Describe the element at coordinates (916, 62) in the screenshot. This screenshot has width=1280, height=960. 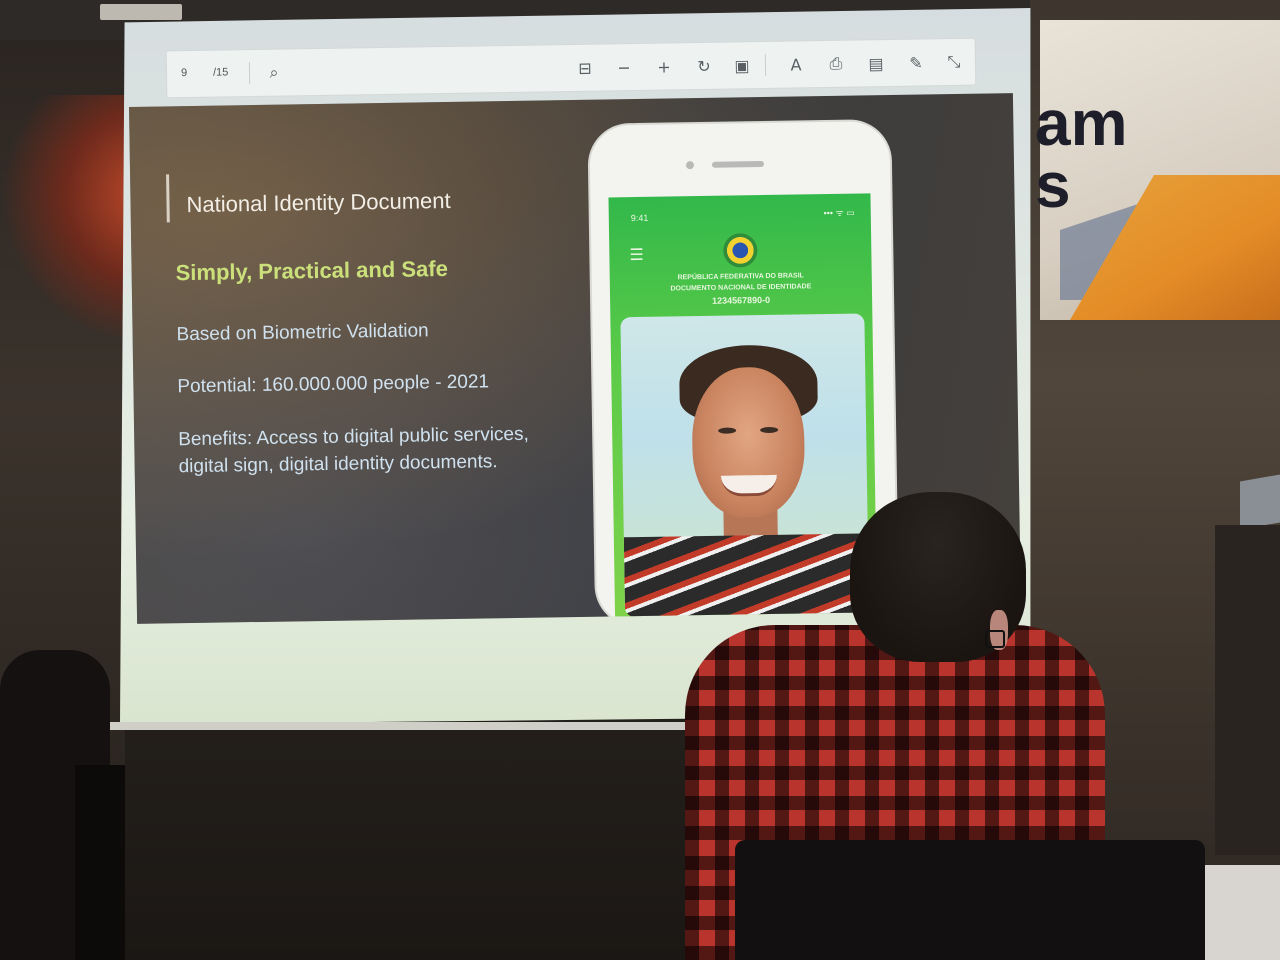
I see `annotate-icon: ✎` at that location.